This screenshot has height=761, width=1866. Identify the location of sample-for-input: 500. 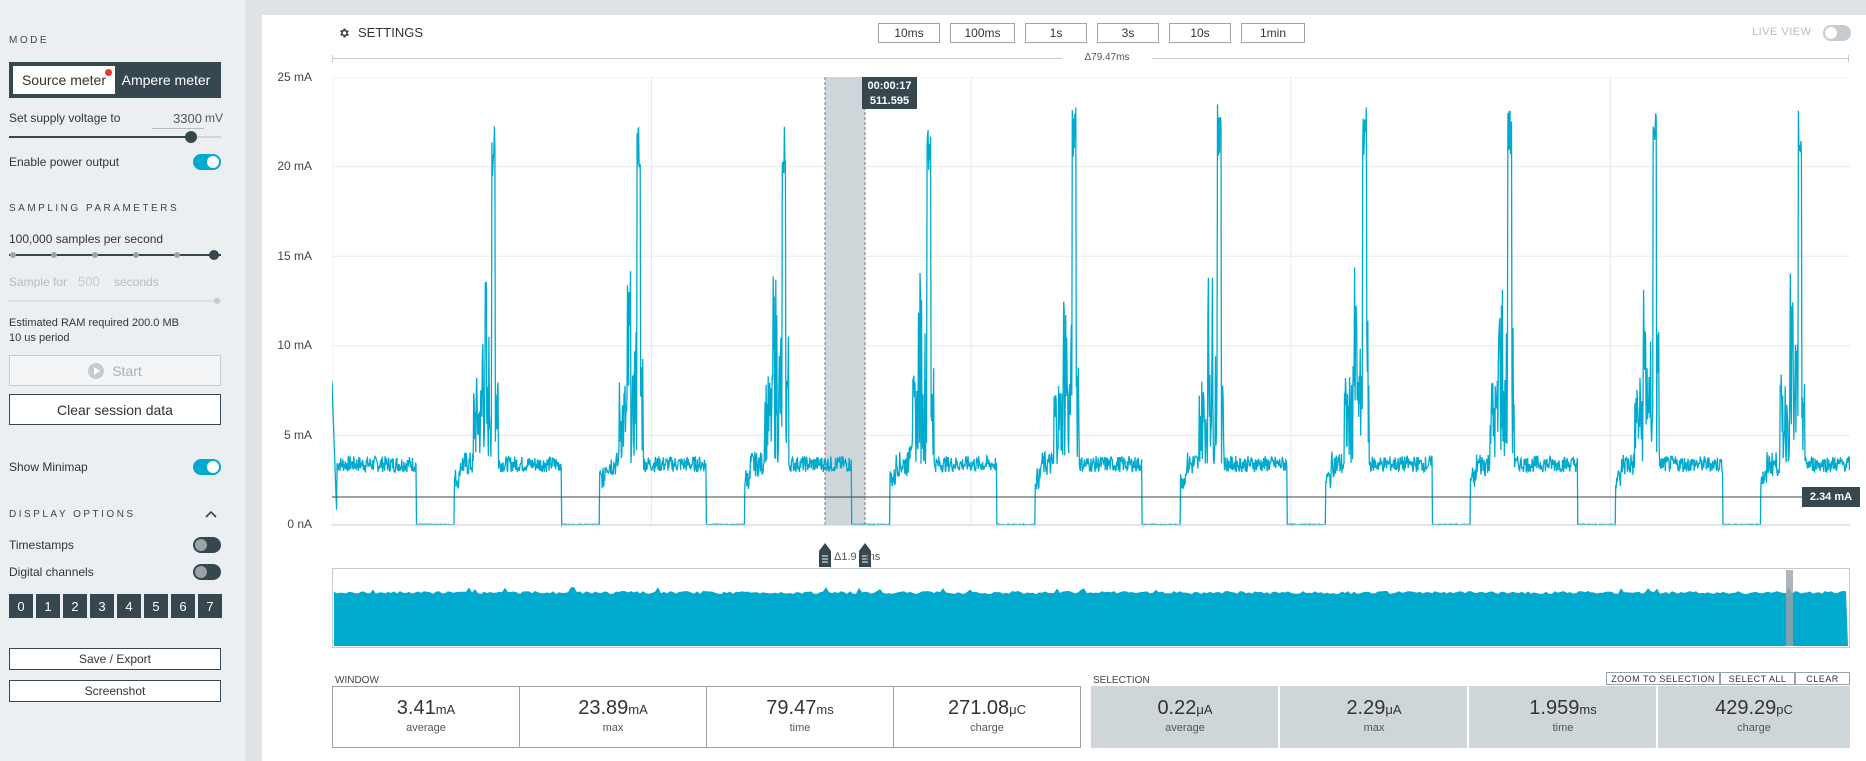
(89, 281).